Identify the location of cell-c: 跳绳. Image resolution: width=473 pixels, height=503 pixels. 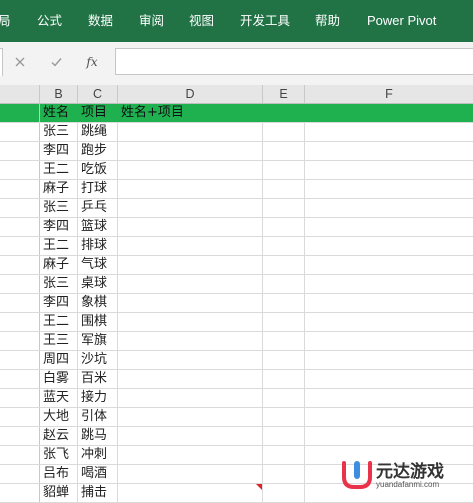
(98, 132).